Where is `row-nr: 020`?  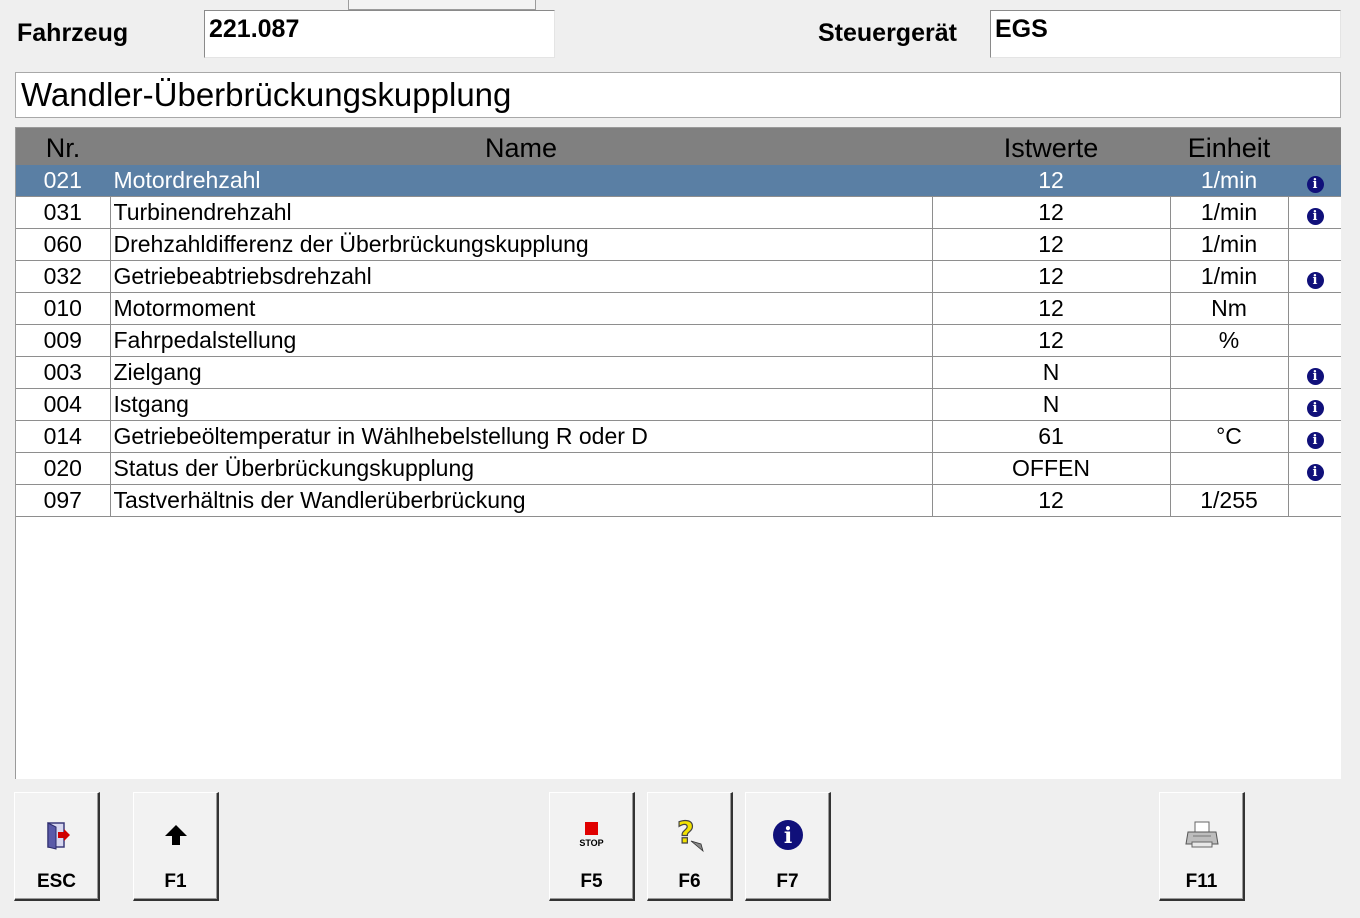
row-nr: 020 is located at coordinates (63, 468).